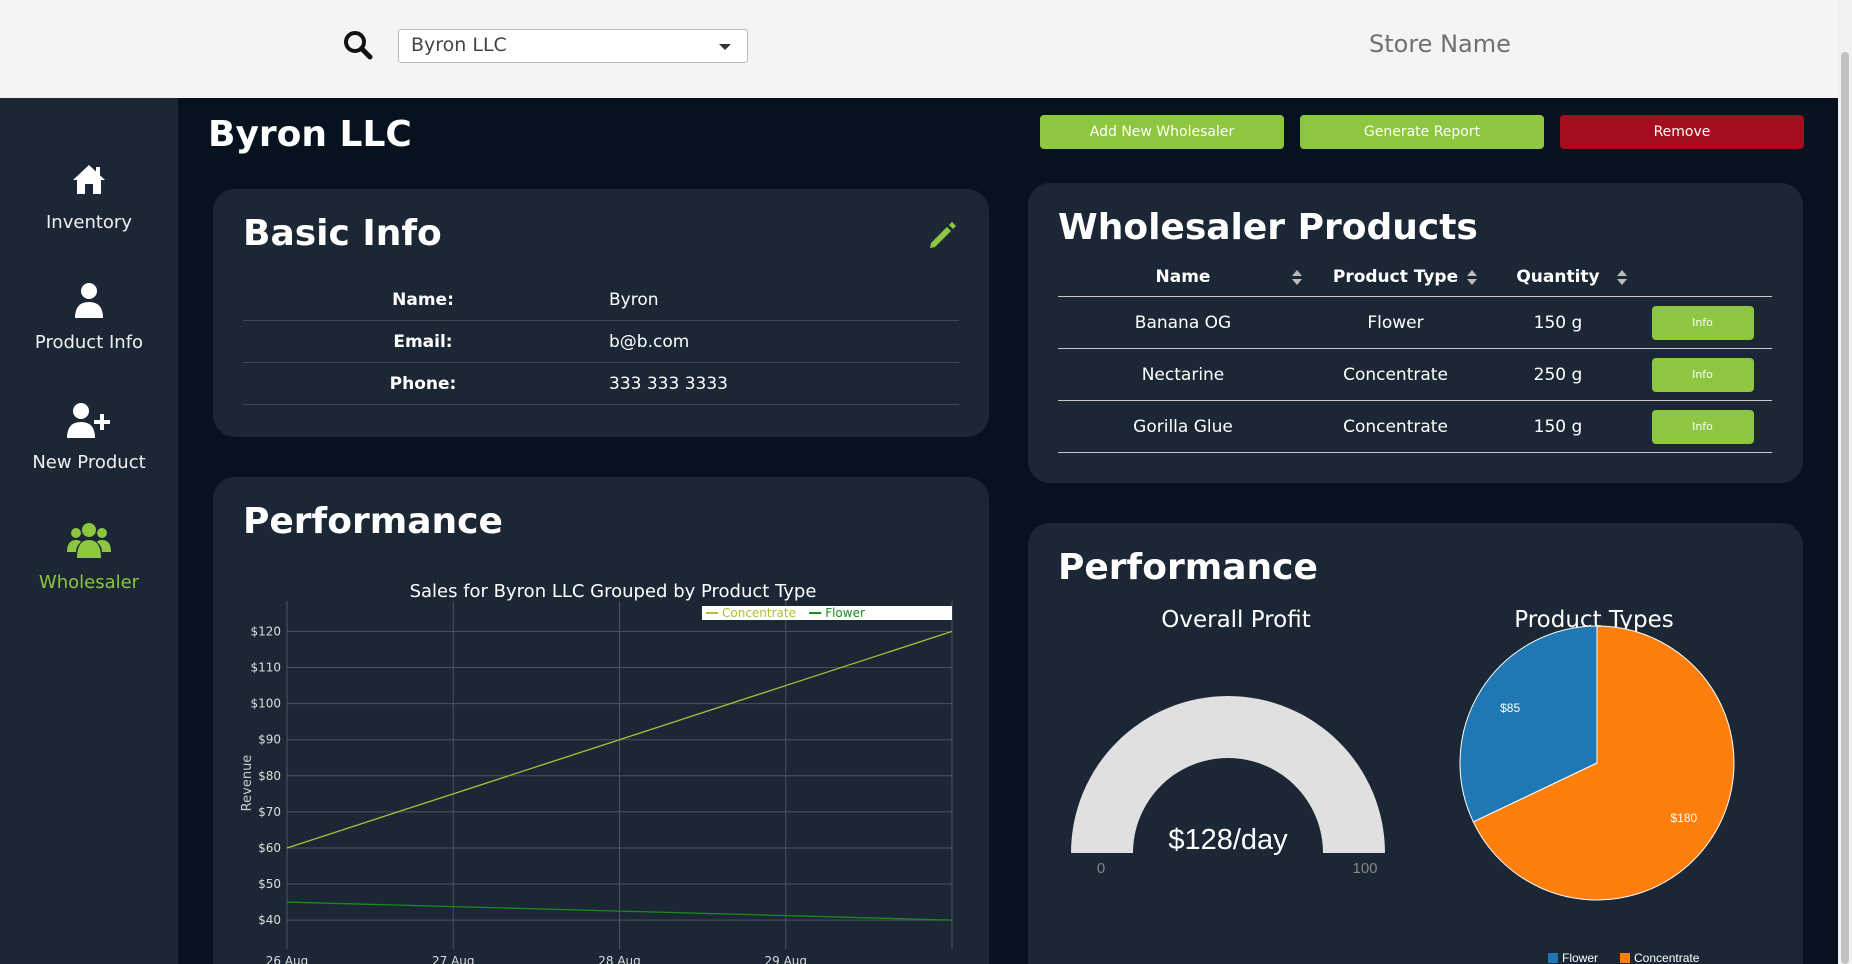  I want to click on table-row: Gorilla Glue Concentrate 150 g Info, so click(1415, 427).